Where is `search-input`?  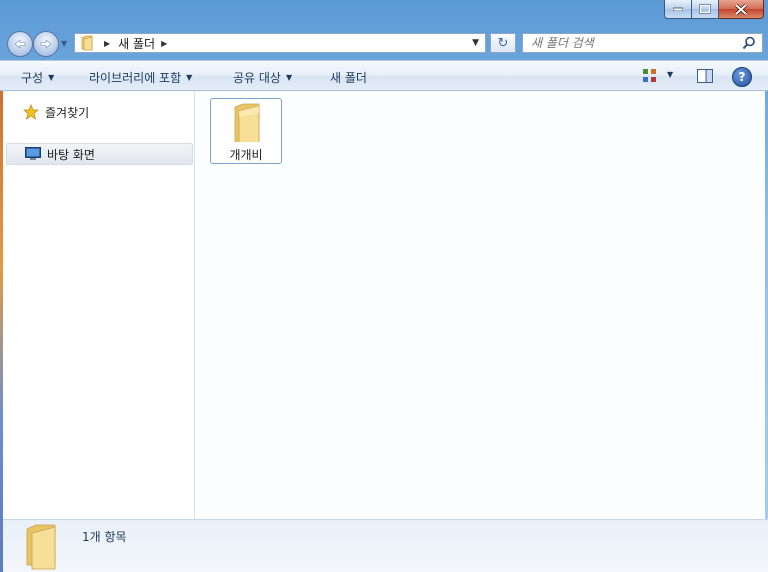
search-input is located at coordinates (633, 43).